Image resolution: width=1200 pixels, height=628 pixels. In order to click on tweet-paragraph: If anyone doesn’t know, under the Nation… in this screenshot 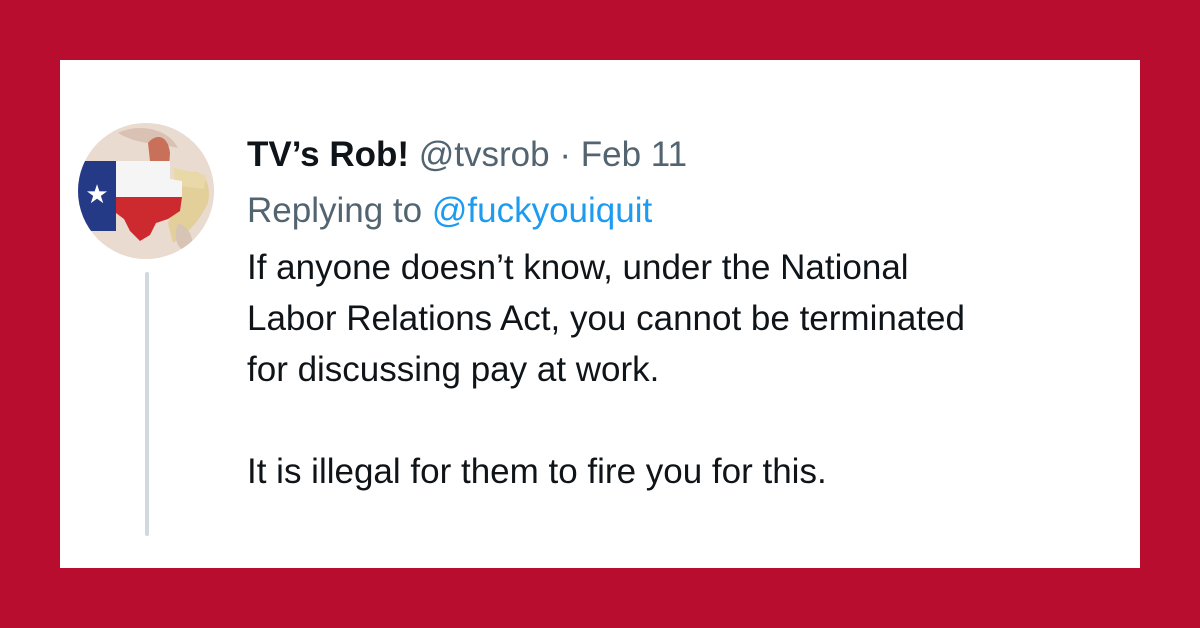, I will do `click(606, 318)`.